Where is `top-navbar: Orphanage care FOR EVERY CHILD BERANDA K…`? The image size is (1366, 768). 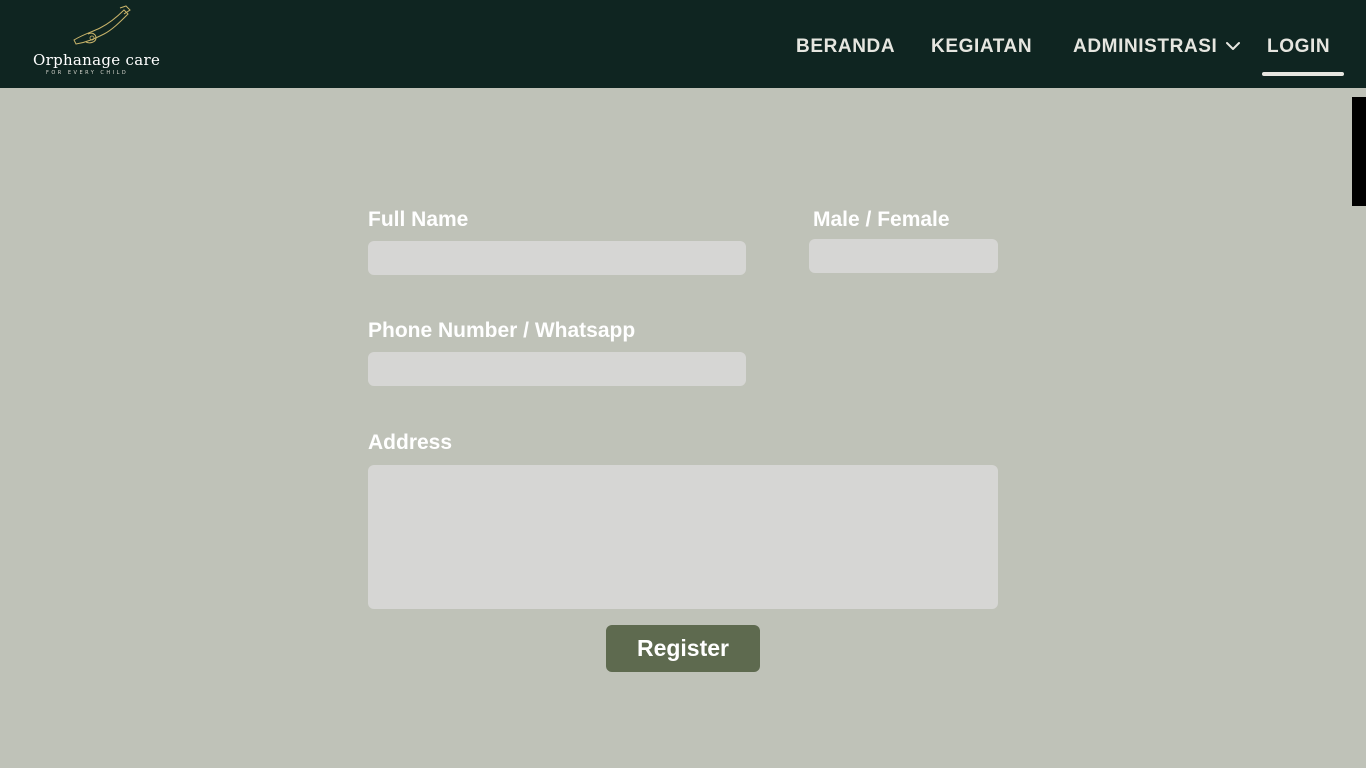 top-navbar: Orphanage care FOR EVERY CHILD BERANDA K… is located at coordinates (683, 44).